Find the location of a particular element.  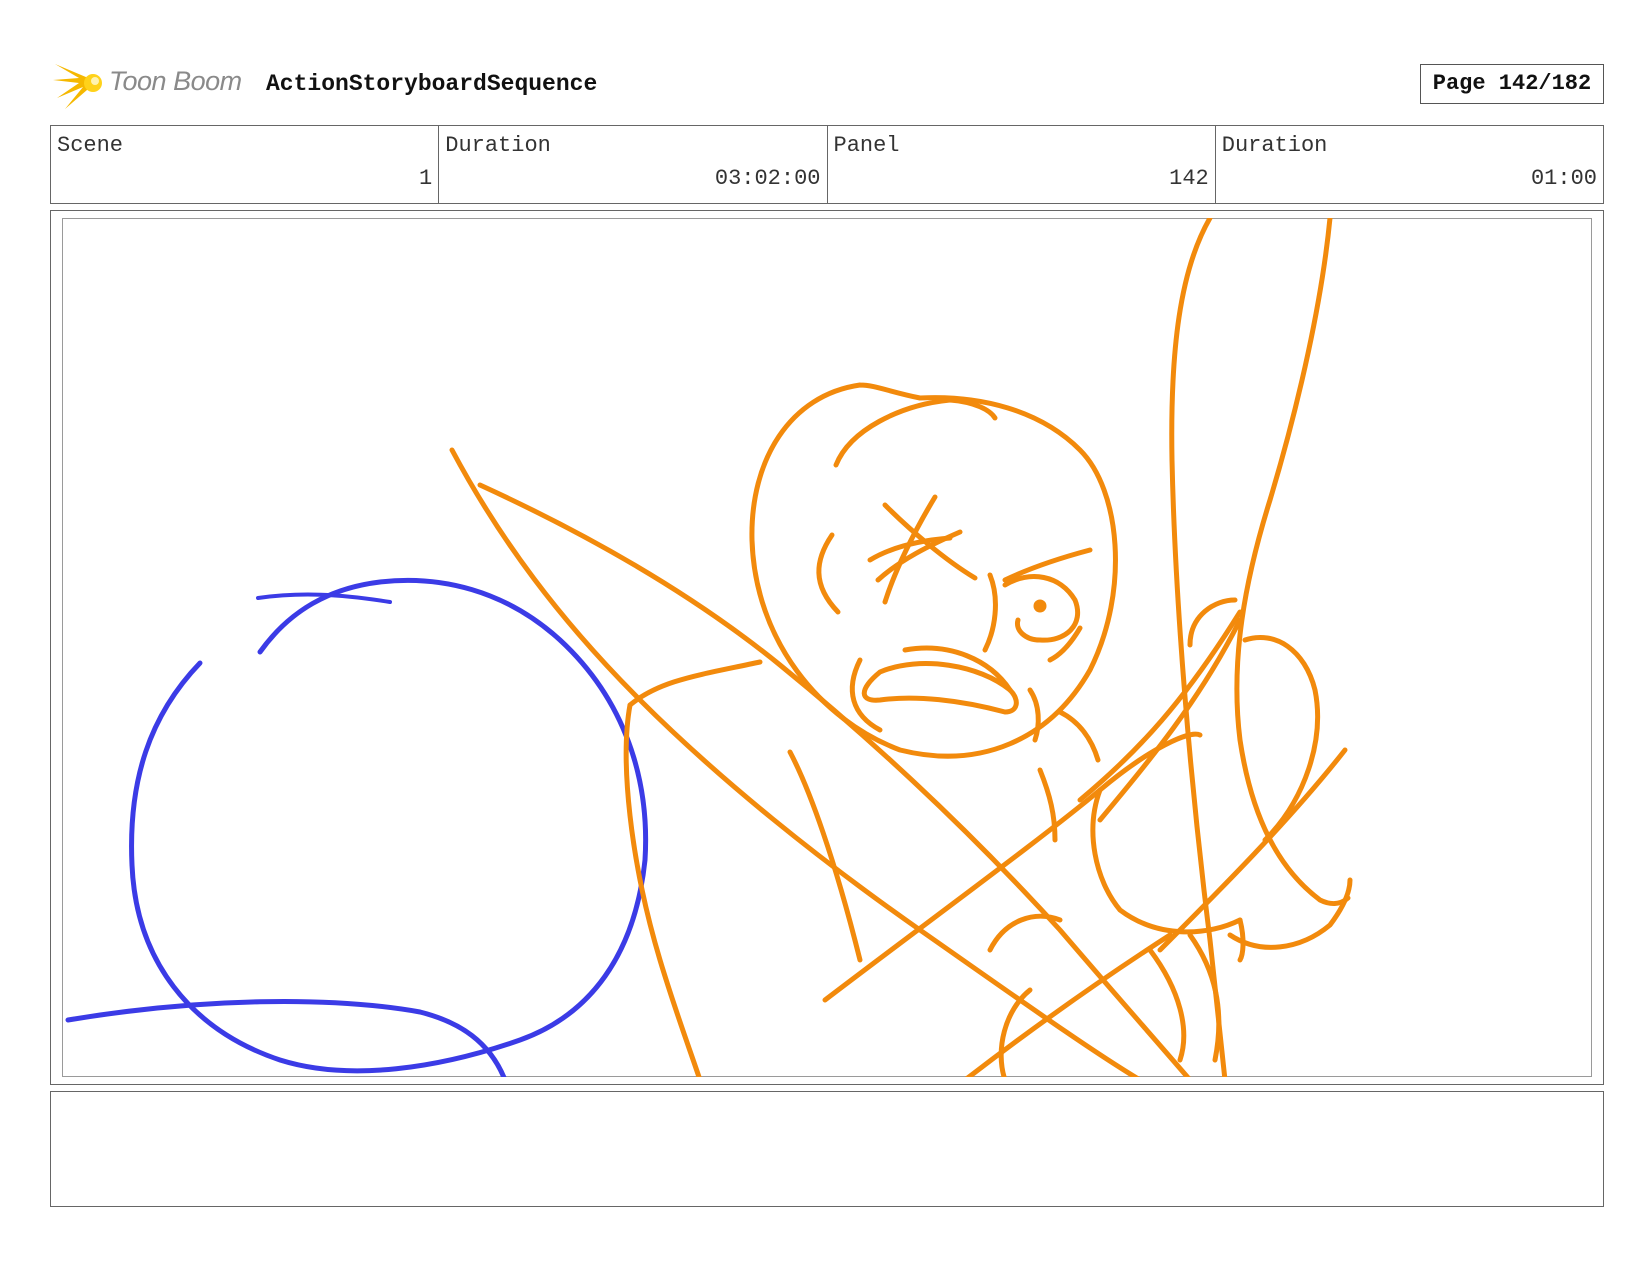

scene-duration-cell: Duration 03:02:00 is located at coordinates (633, 164).